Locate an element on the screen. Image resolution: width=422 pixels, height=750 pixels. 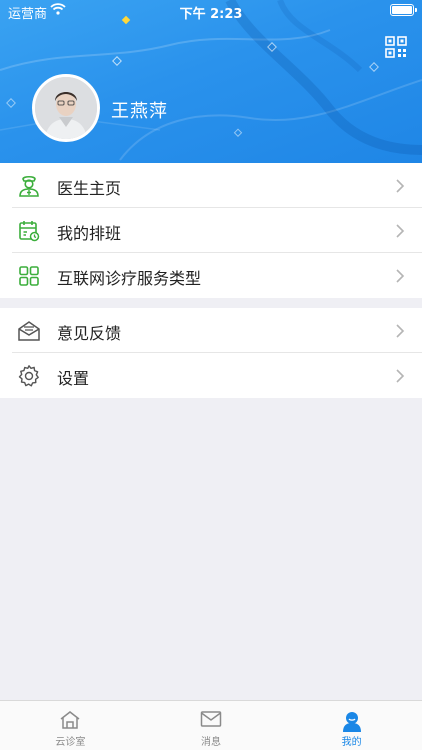
tab-messages: 消息 is located at coordinates (211, 725).